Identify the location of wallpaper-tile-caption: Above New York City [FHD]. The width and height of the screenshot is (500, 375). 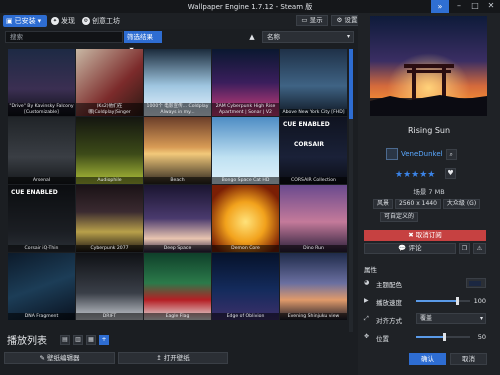
(313, 112).